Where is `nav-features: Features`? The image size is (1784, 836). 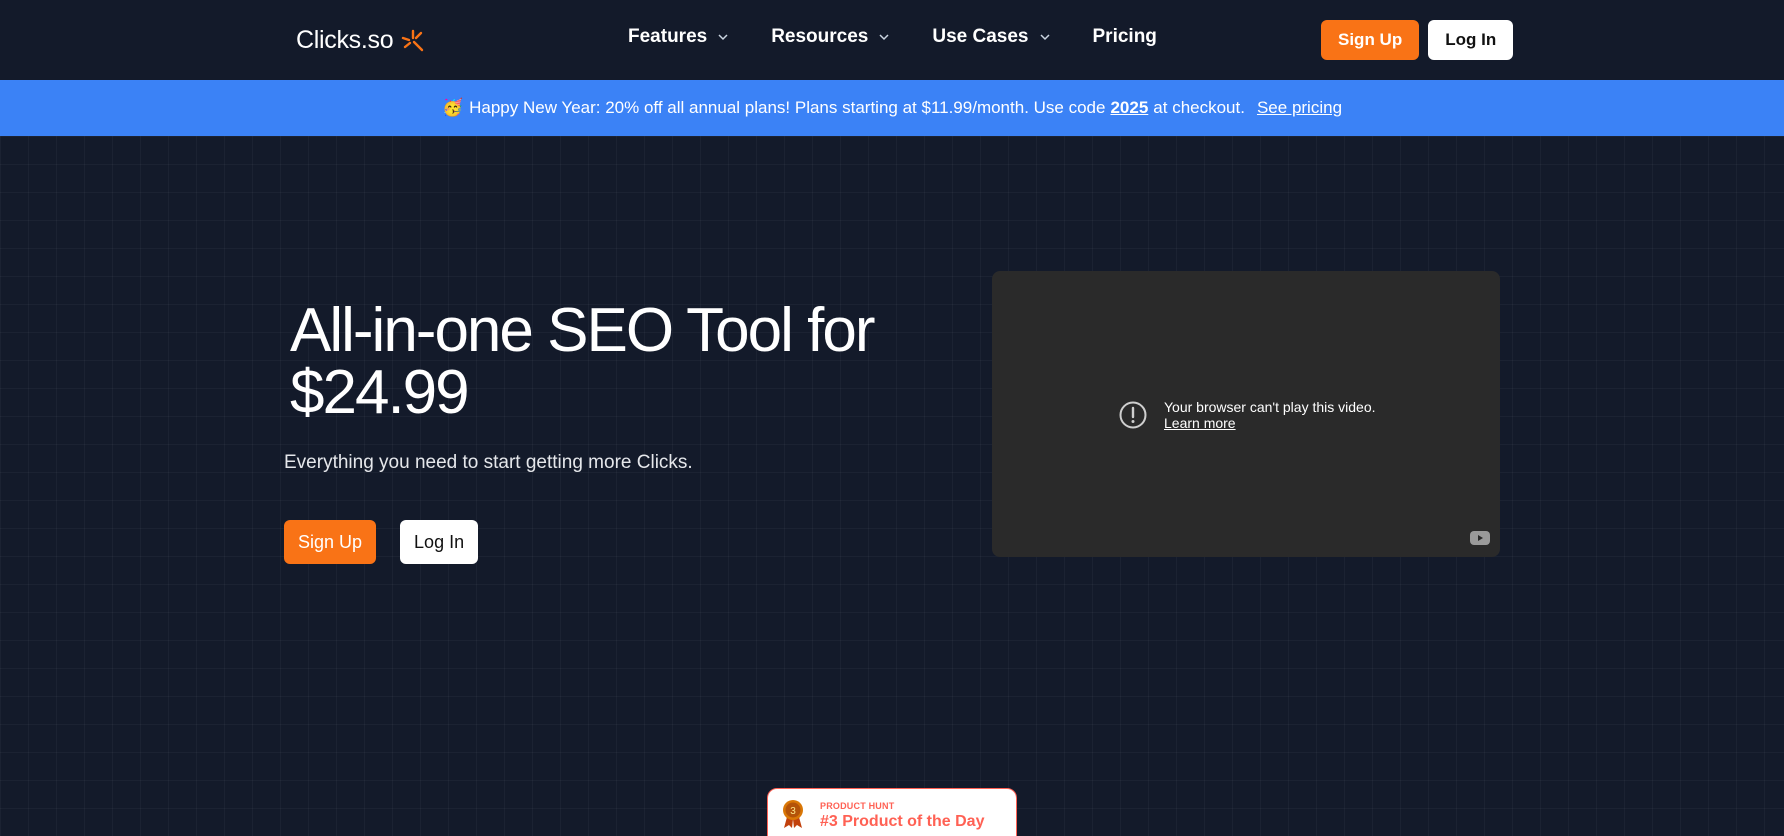 nav-features: Features is located at coordinates (678, 37).